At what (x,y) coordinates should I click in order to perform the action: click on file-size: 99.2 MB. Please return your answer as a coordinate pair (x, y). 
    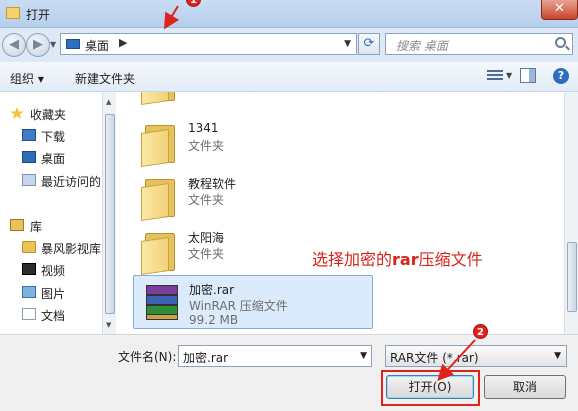
    Looking at the image, I should click on (214, 320).